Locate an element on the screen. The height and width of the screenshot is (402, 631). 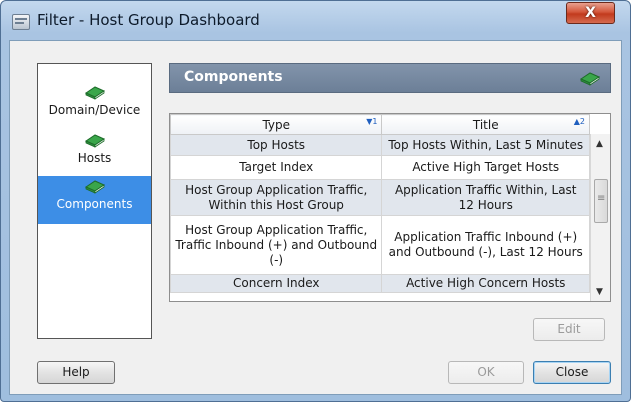
help-button: Help is located at coordinates (76, 372).